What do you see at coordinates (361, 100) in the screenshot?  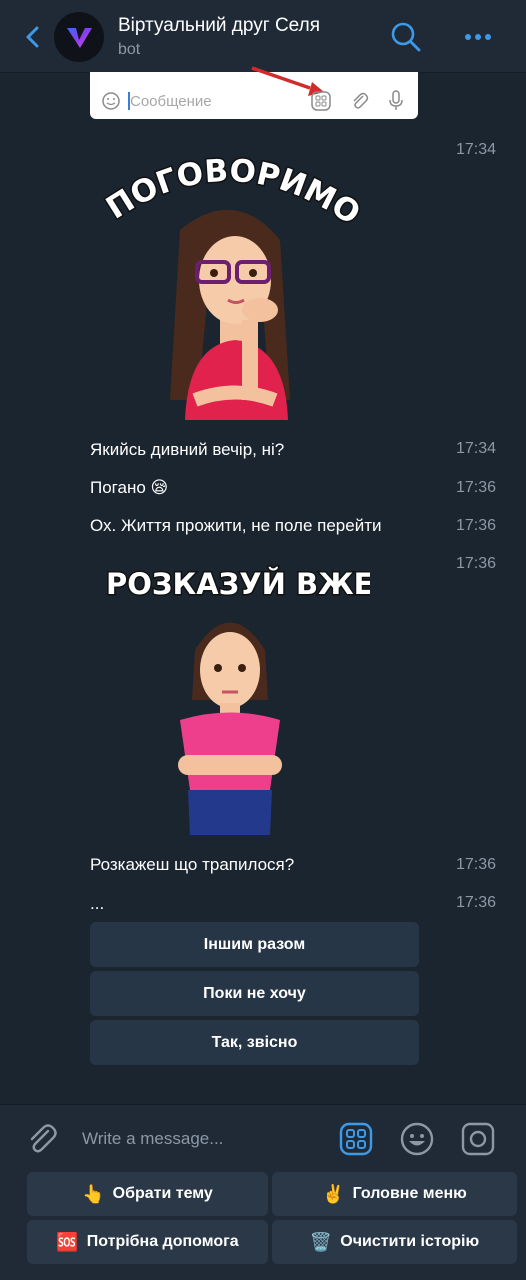 I see `paperclip-icon` at bounding box center [361, 100].